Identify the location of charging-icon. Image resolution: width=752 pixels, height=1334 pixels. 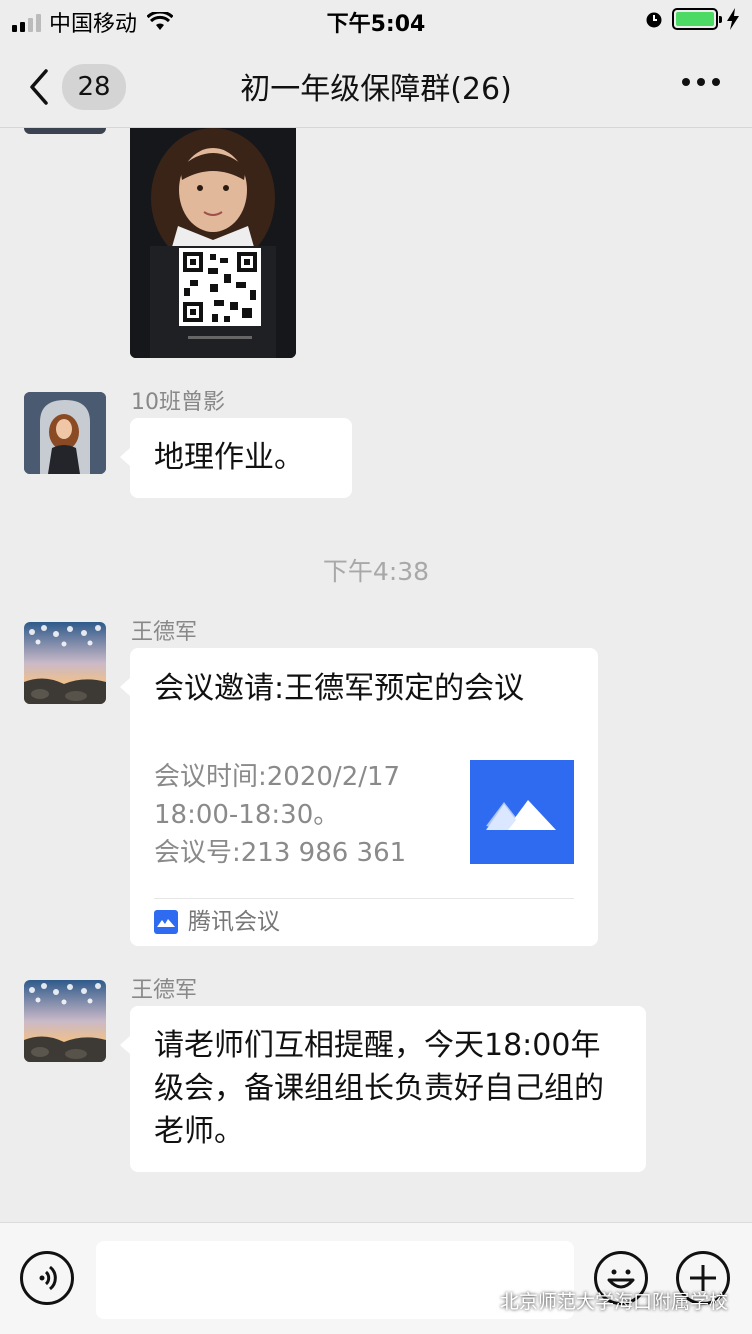
(733, 19).